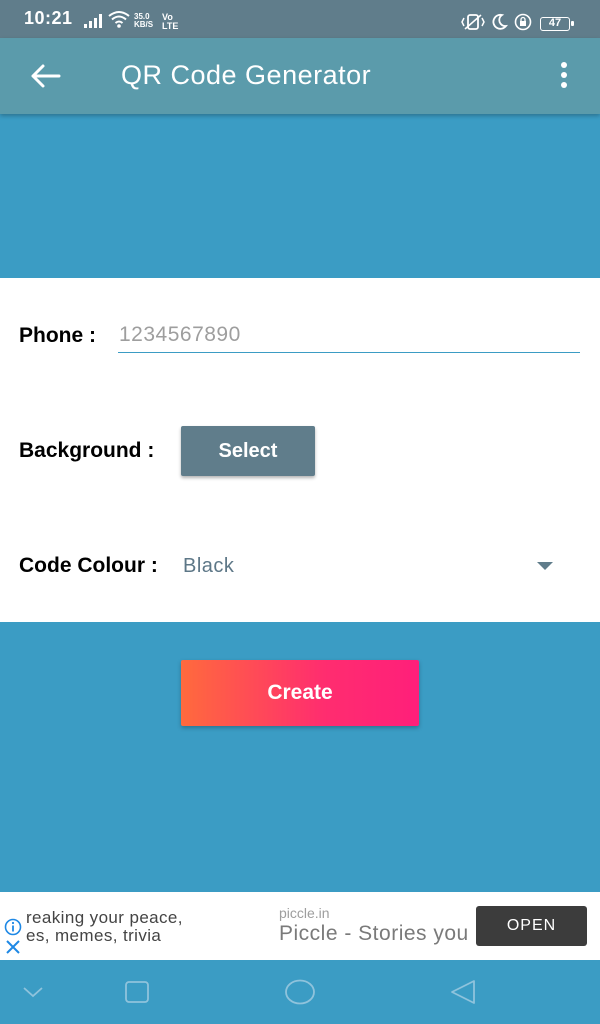 The image size is (600, 1024). Describe the element at coordinates (33, 992) in the screenshot. I see `chevron-down-icon` at that location.